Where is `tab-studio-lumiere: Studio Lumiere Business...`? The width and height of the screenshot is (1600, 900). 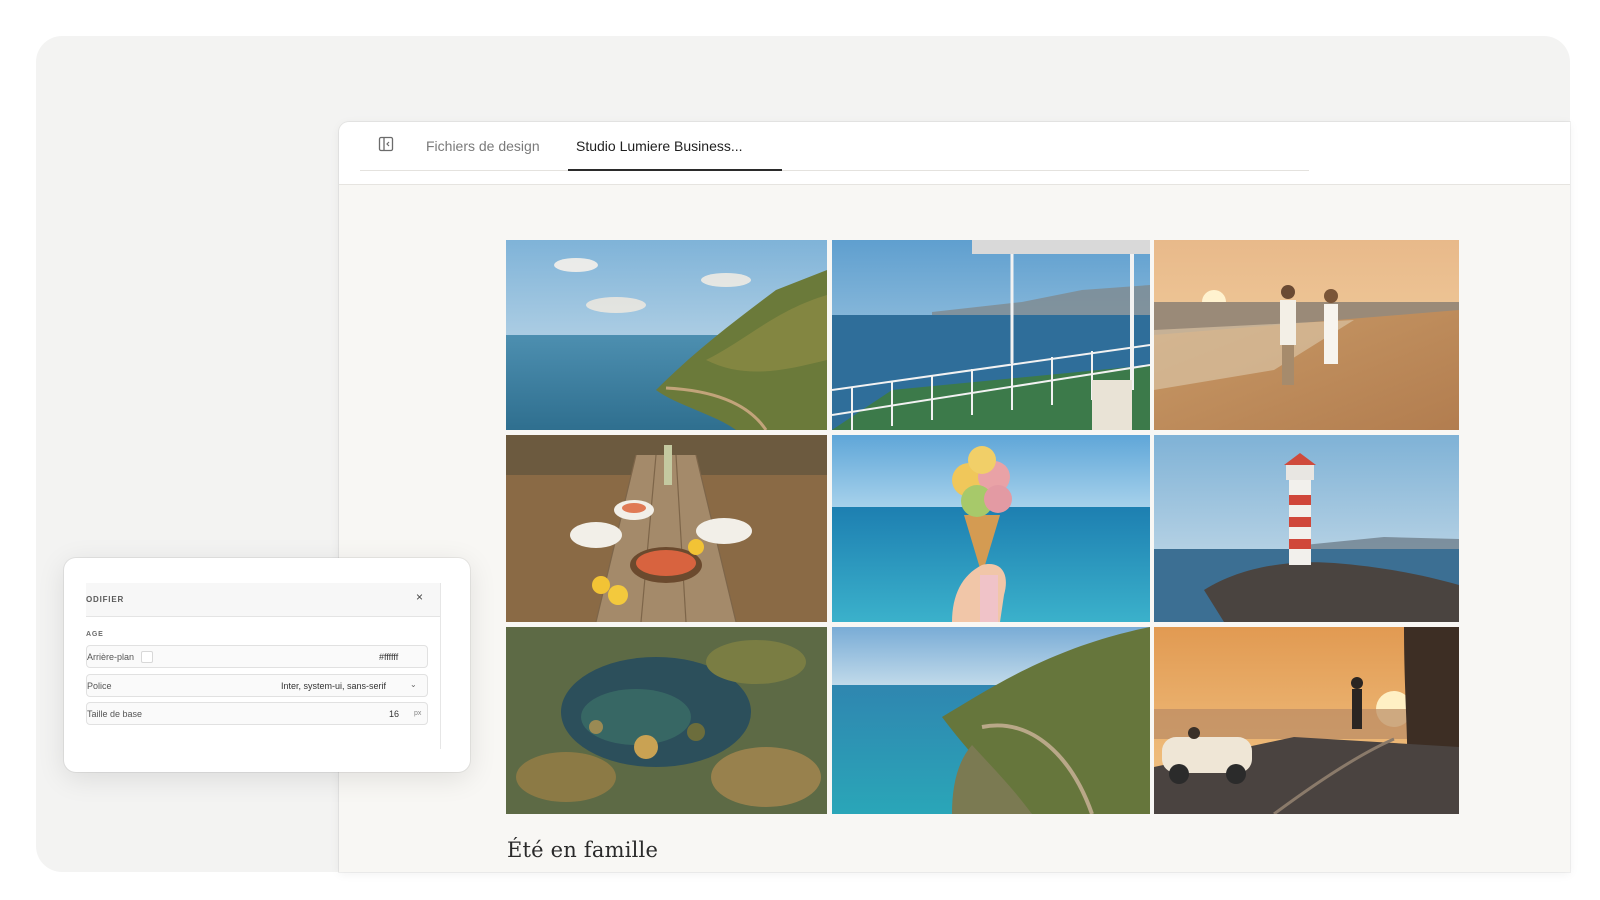 tab-studio-lumiere: Studio Lumiere Business... is located at coordinates (675, 146).